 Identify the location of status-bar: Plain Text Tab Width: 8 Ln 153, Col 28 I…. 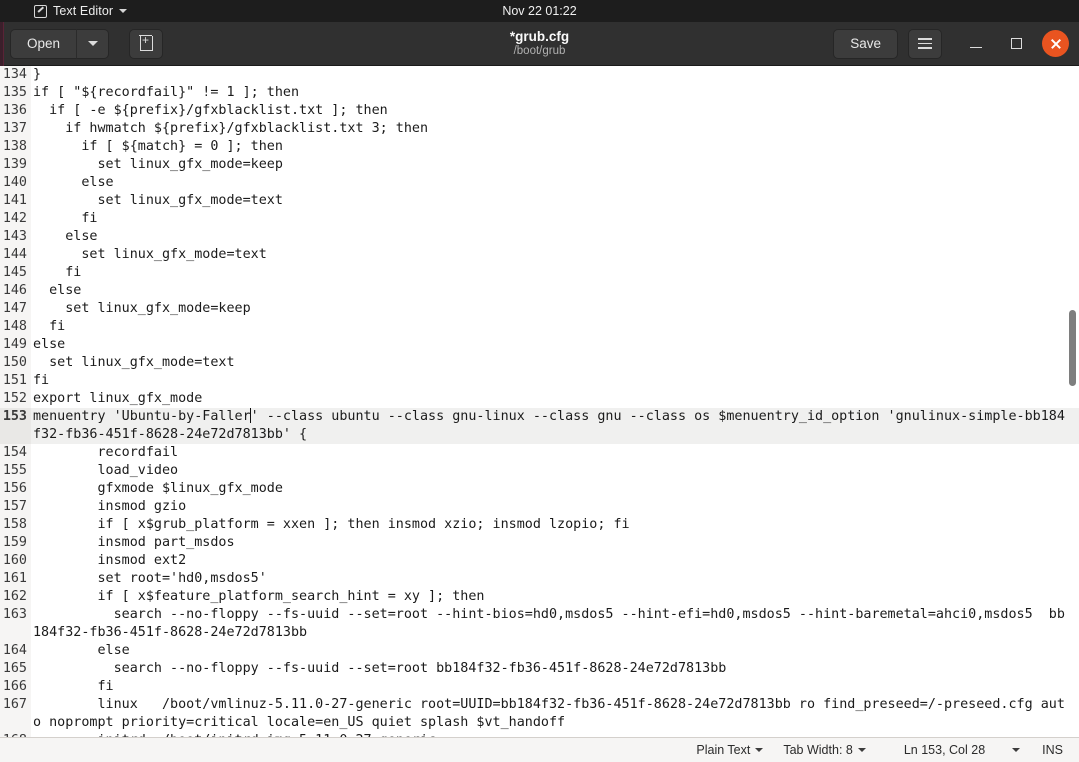
(539, 749).